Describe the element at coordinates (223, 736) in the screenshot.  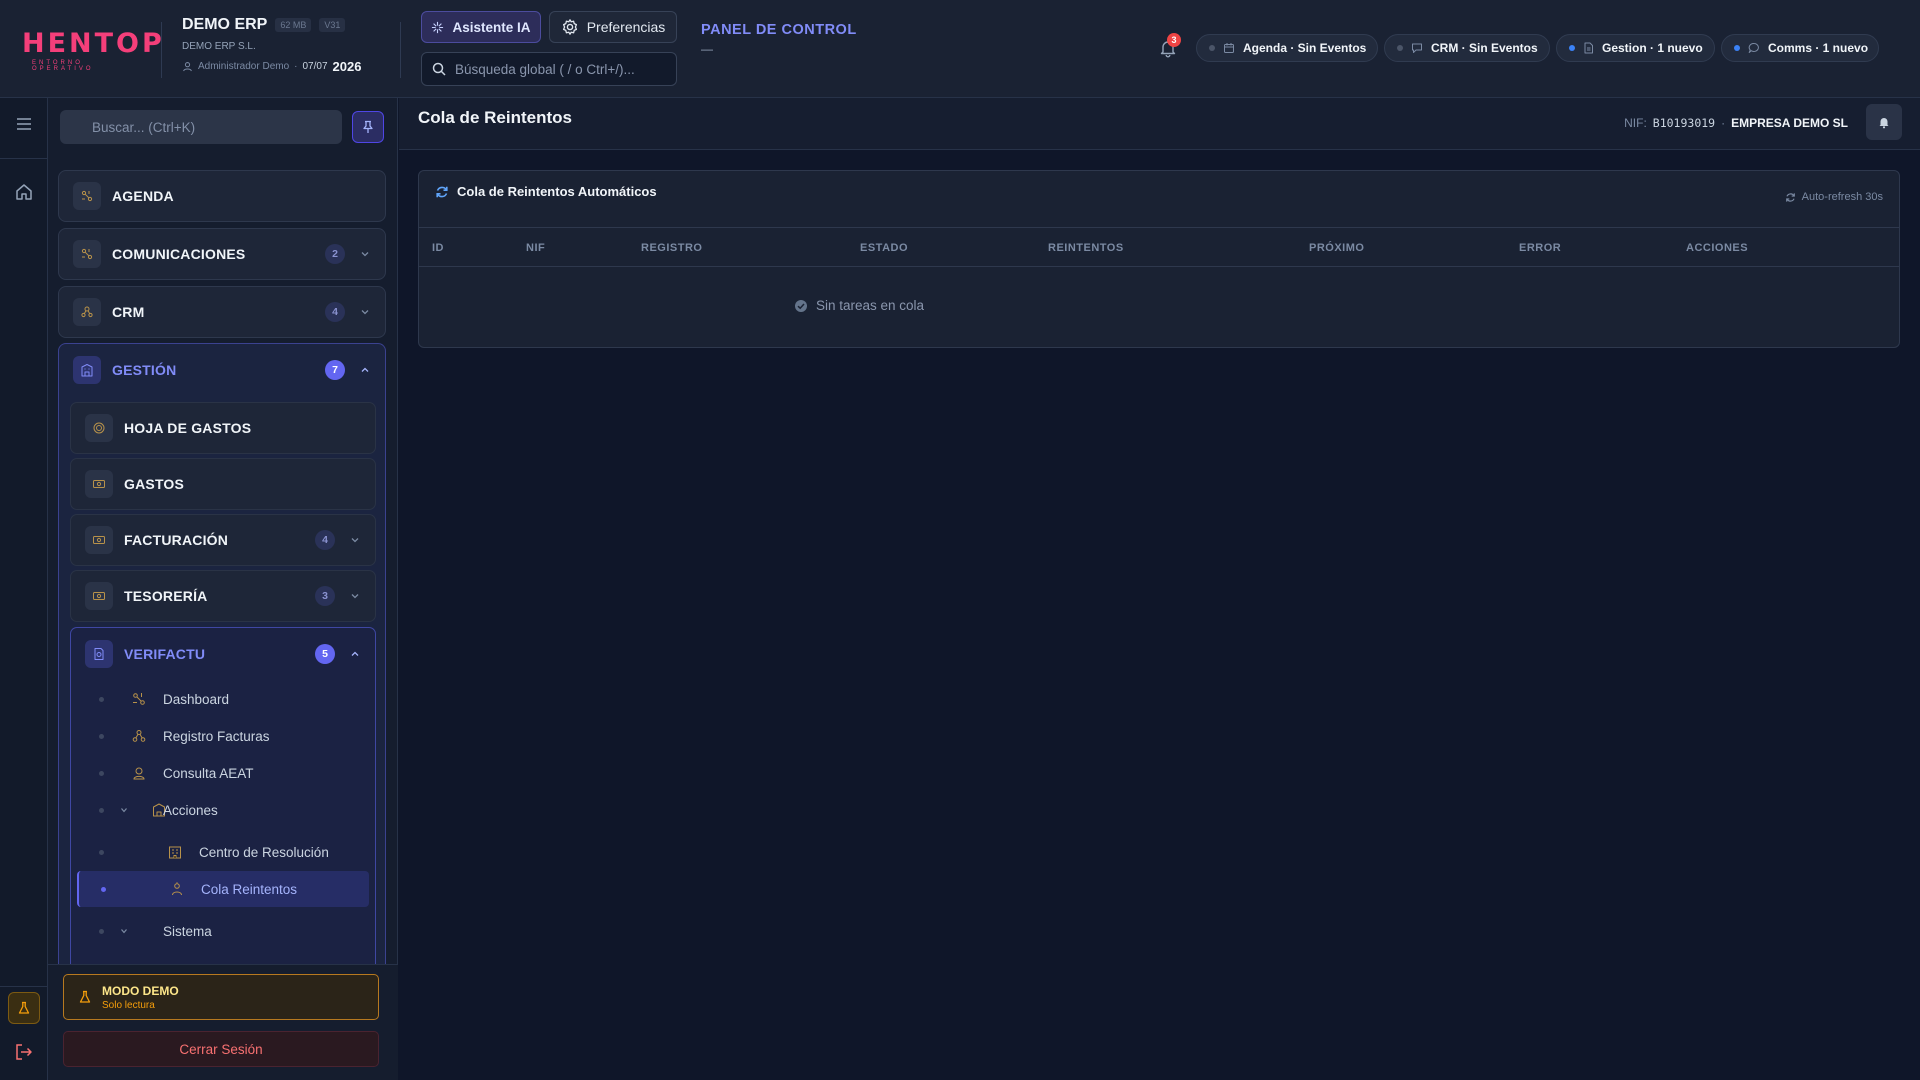
I see `sidebar-item-registro-facturas: Registro Facturas` at that location.